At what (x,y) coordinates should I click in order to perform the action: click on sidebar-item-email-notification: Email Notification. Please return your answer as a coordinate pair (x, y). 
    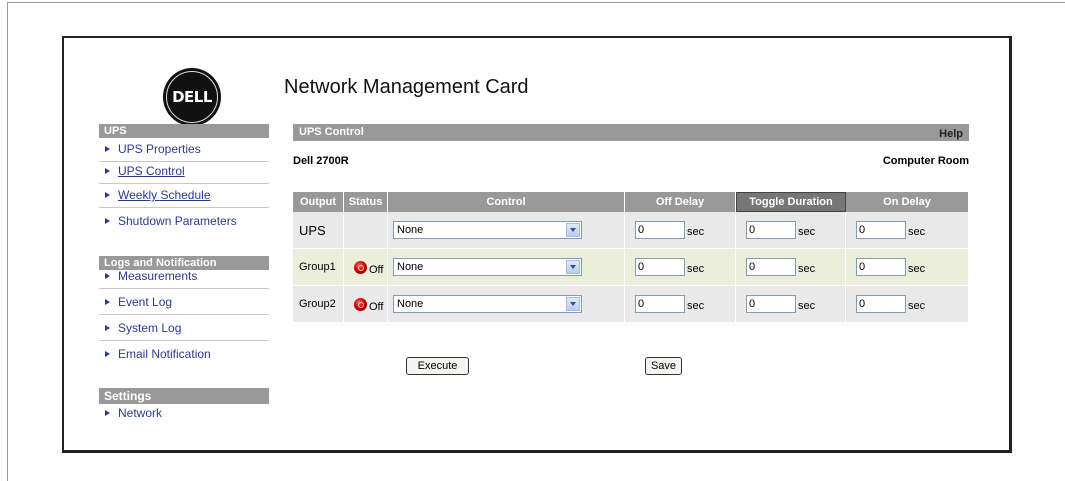
    Looking at the image, I should click on (184, 356).